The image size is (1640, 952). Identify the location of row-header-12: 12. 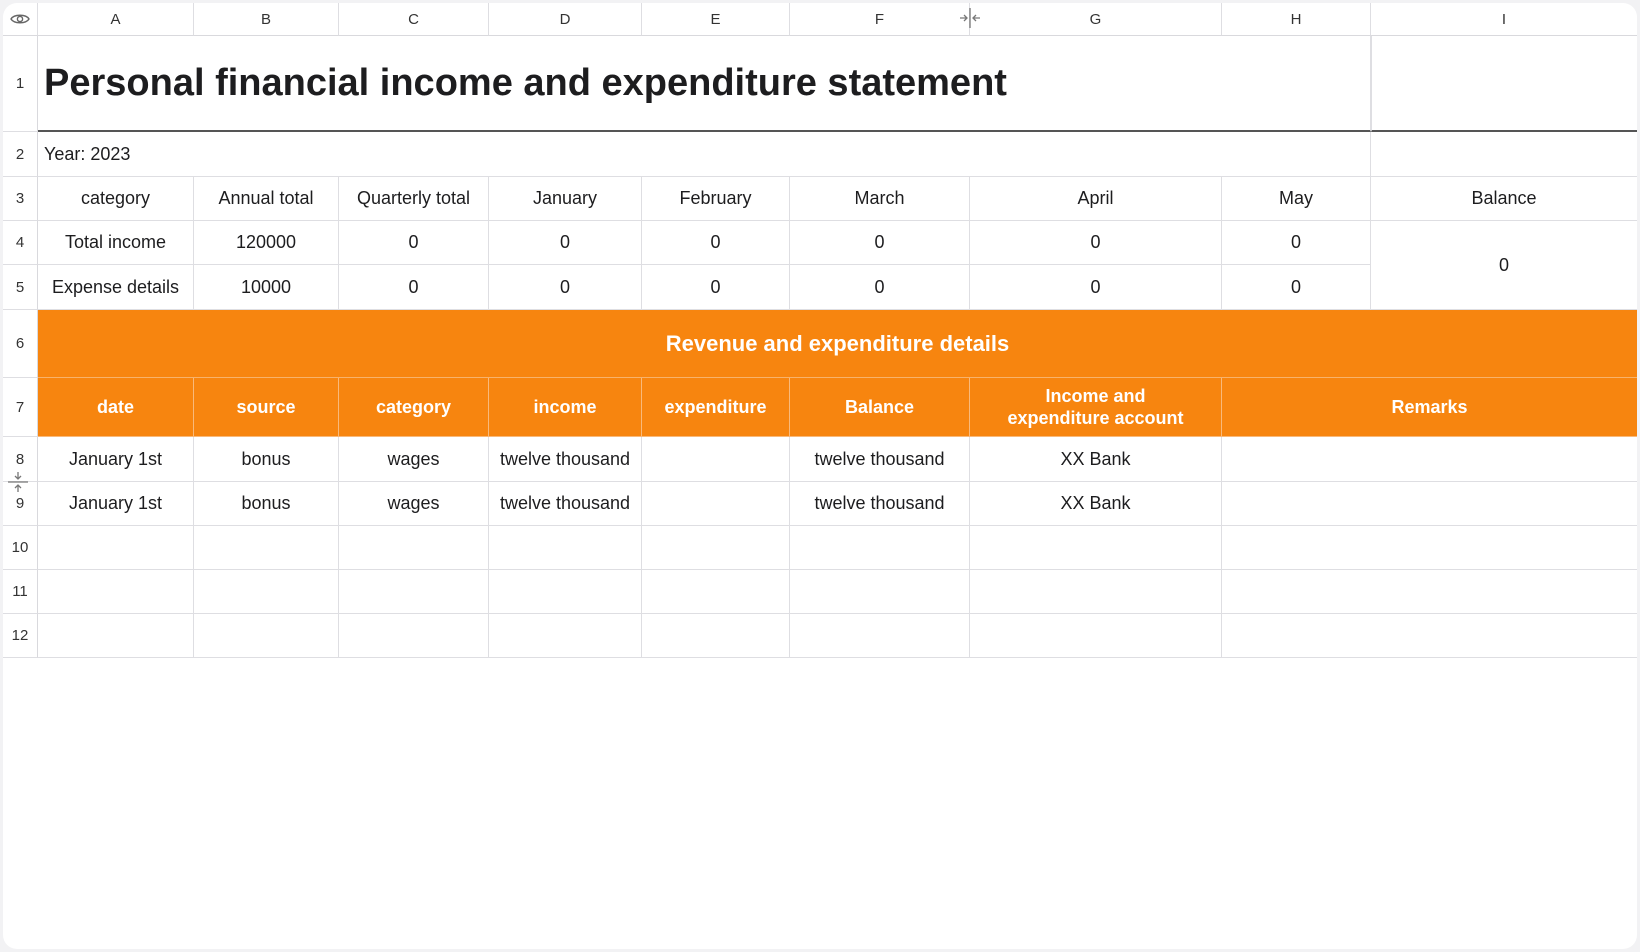
(20, 636).